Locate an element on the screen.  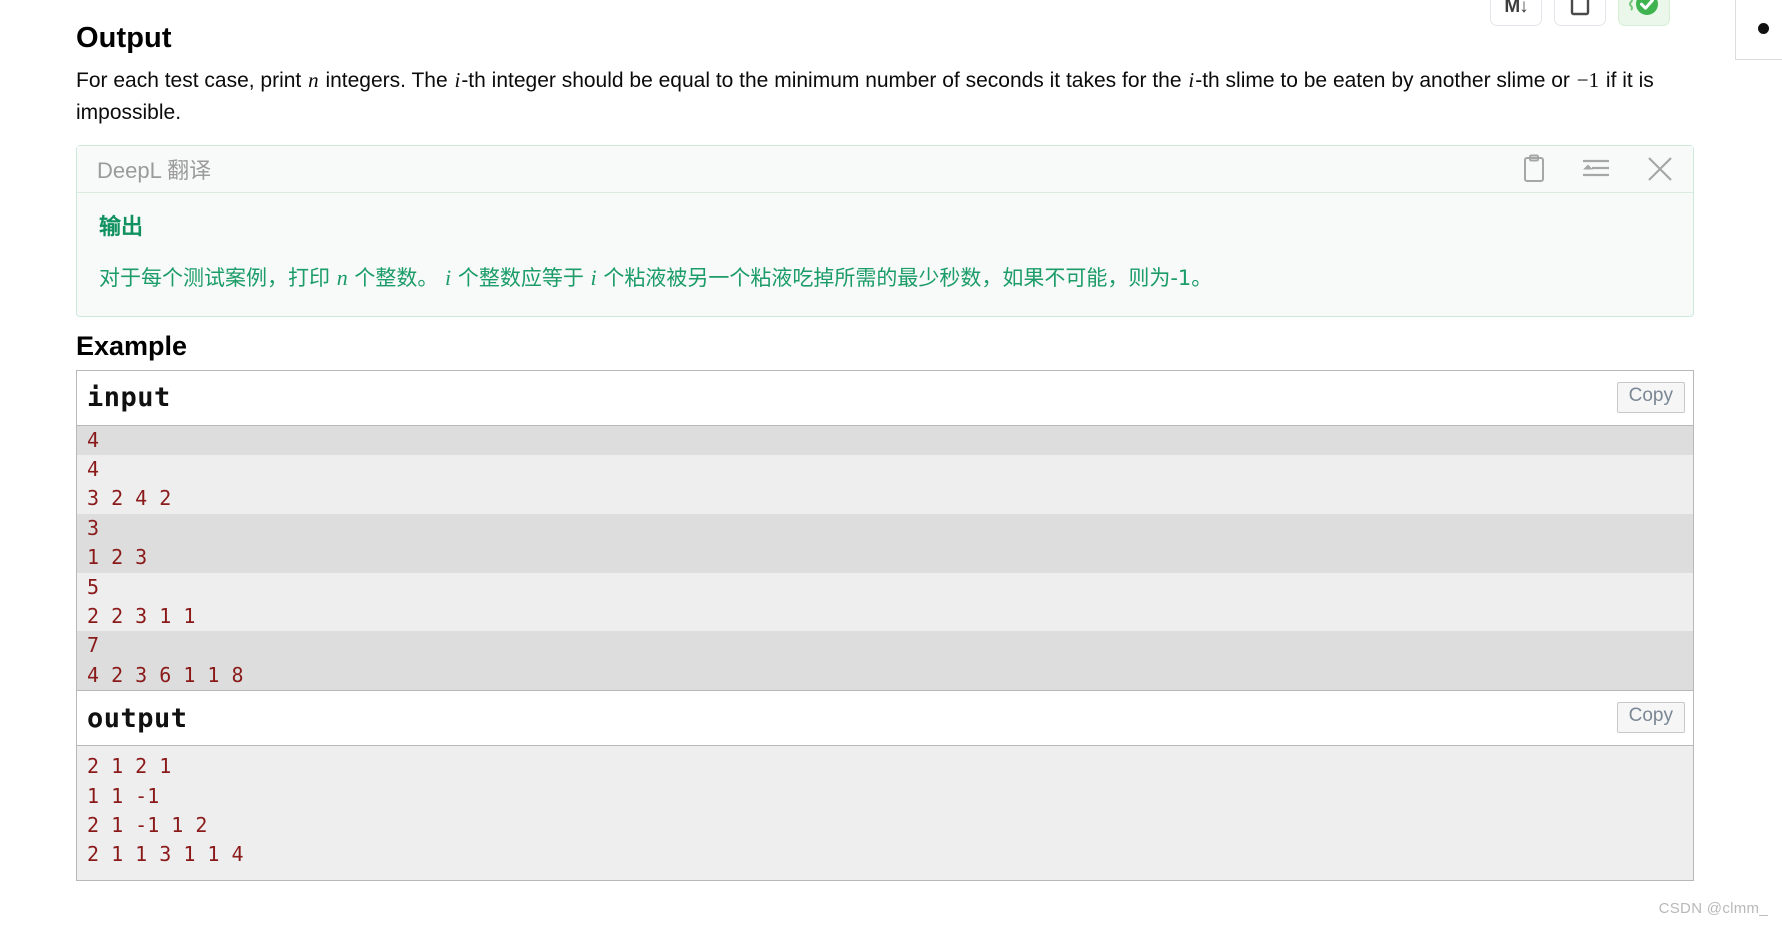
bullet-point-icon is located at coordinates (1763, 28).